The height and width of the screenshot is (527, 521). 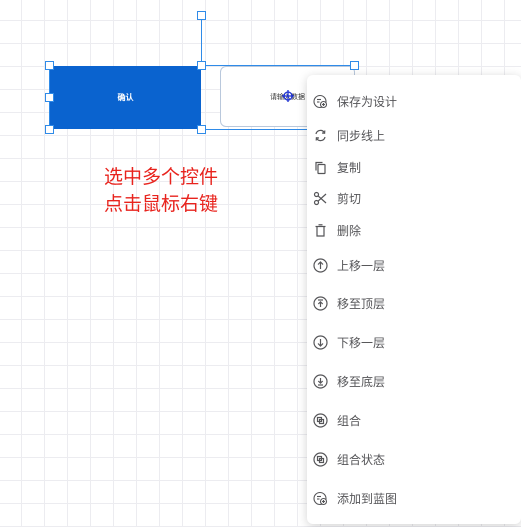 What do you see at coordinates (414, 167) in the screenshot?
I see `menu-item-copy: 复制` at bounding box center [414, 167].